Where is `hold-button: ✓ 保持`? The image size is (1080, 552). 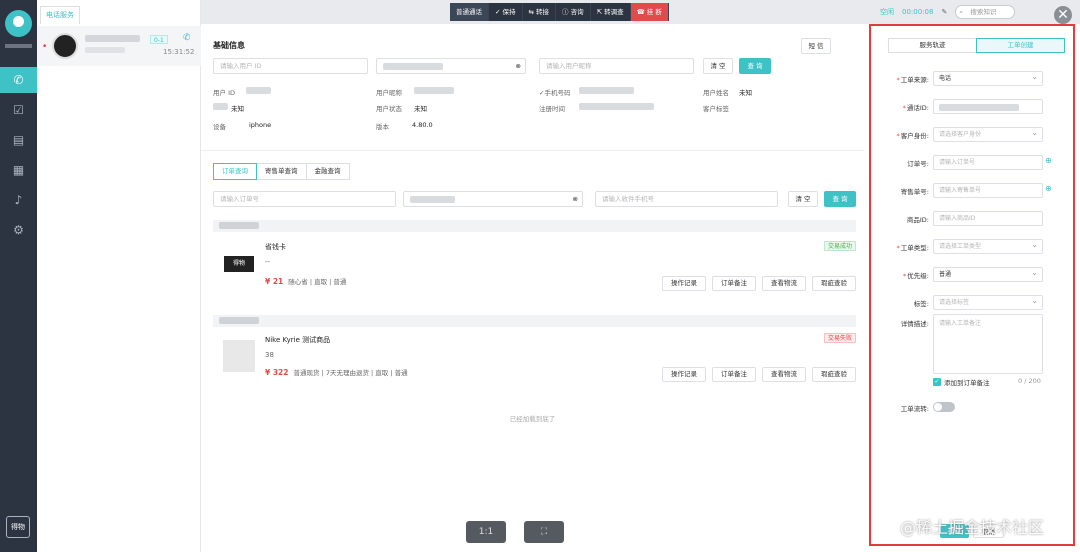
hold-button: ✓ 保持 is located at coordinates (506, 12).